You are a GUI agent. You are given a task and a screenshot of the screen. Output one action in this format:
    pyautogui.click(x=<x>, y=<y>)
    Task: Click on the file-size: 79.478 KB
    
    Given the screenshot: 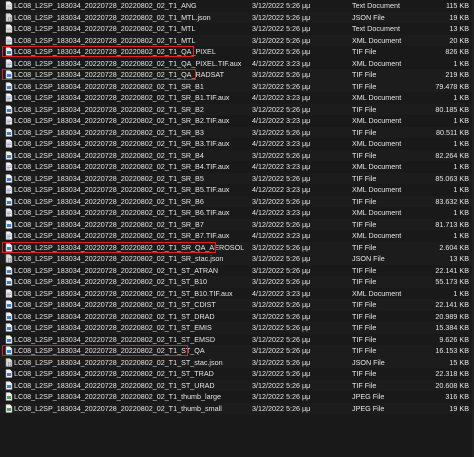 What is the action you would take?
    pyautogui.click(x=452, y=86)
    